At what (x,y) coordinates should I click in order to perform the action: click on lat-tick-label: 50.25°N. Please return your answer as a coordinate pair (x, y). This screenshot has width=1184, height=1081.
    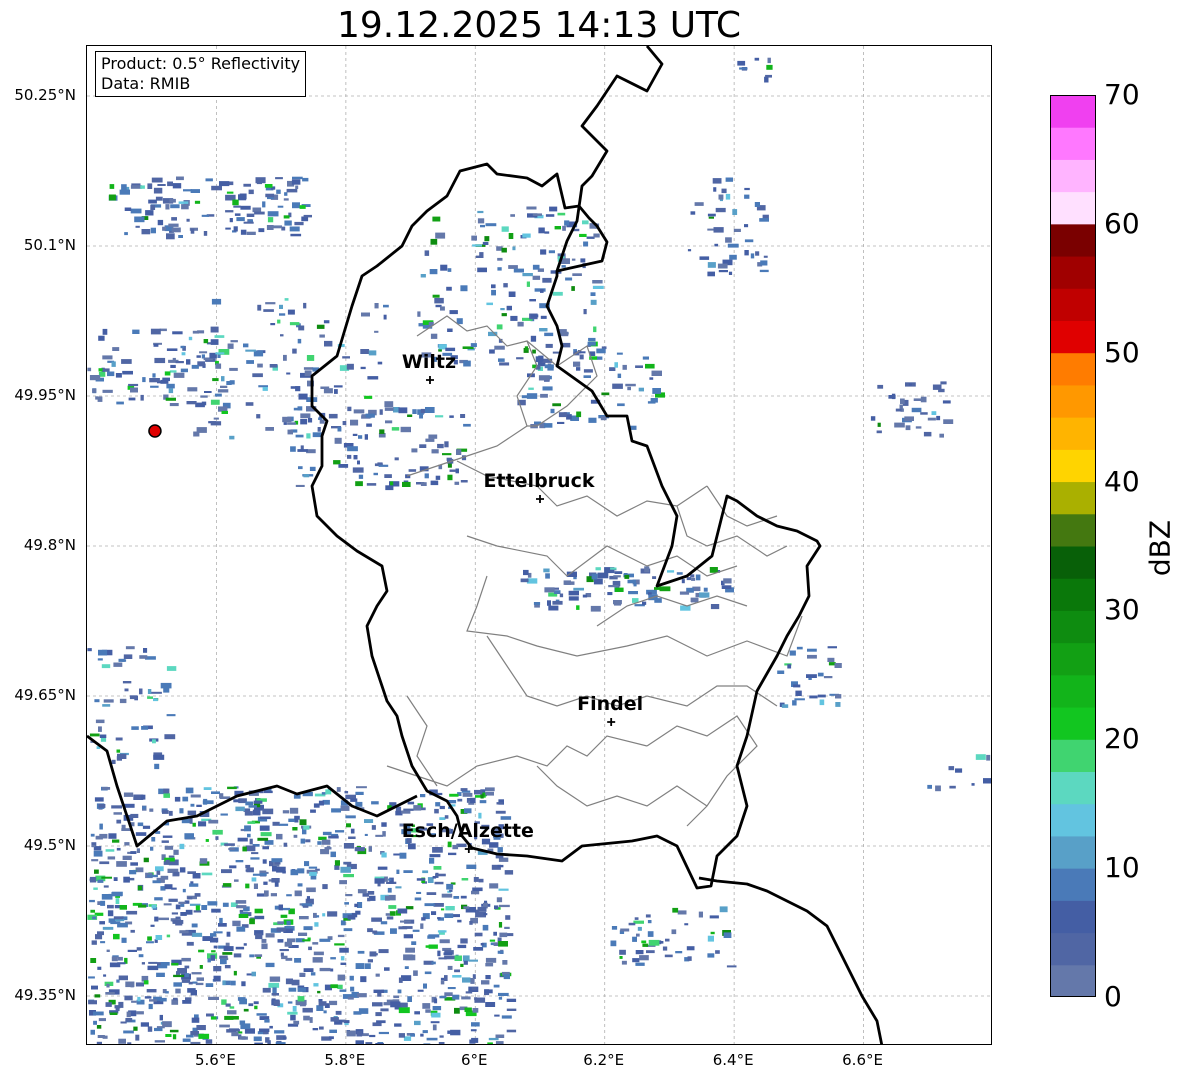
    Looking at the image, I should click on (45, 95).